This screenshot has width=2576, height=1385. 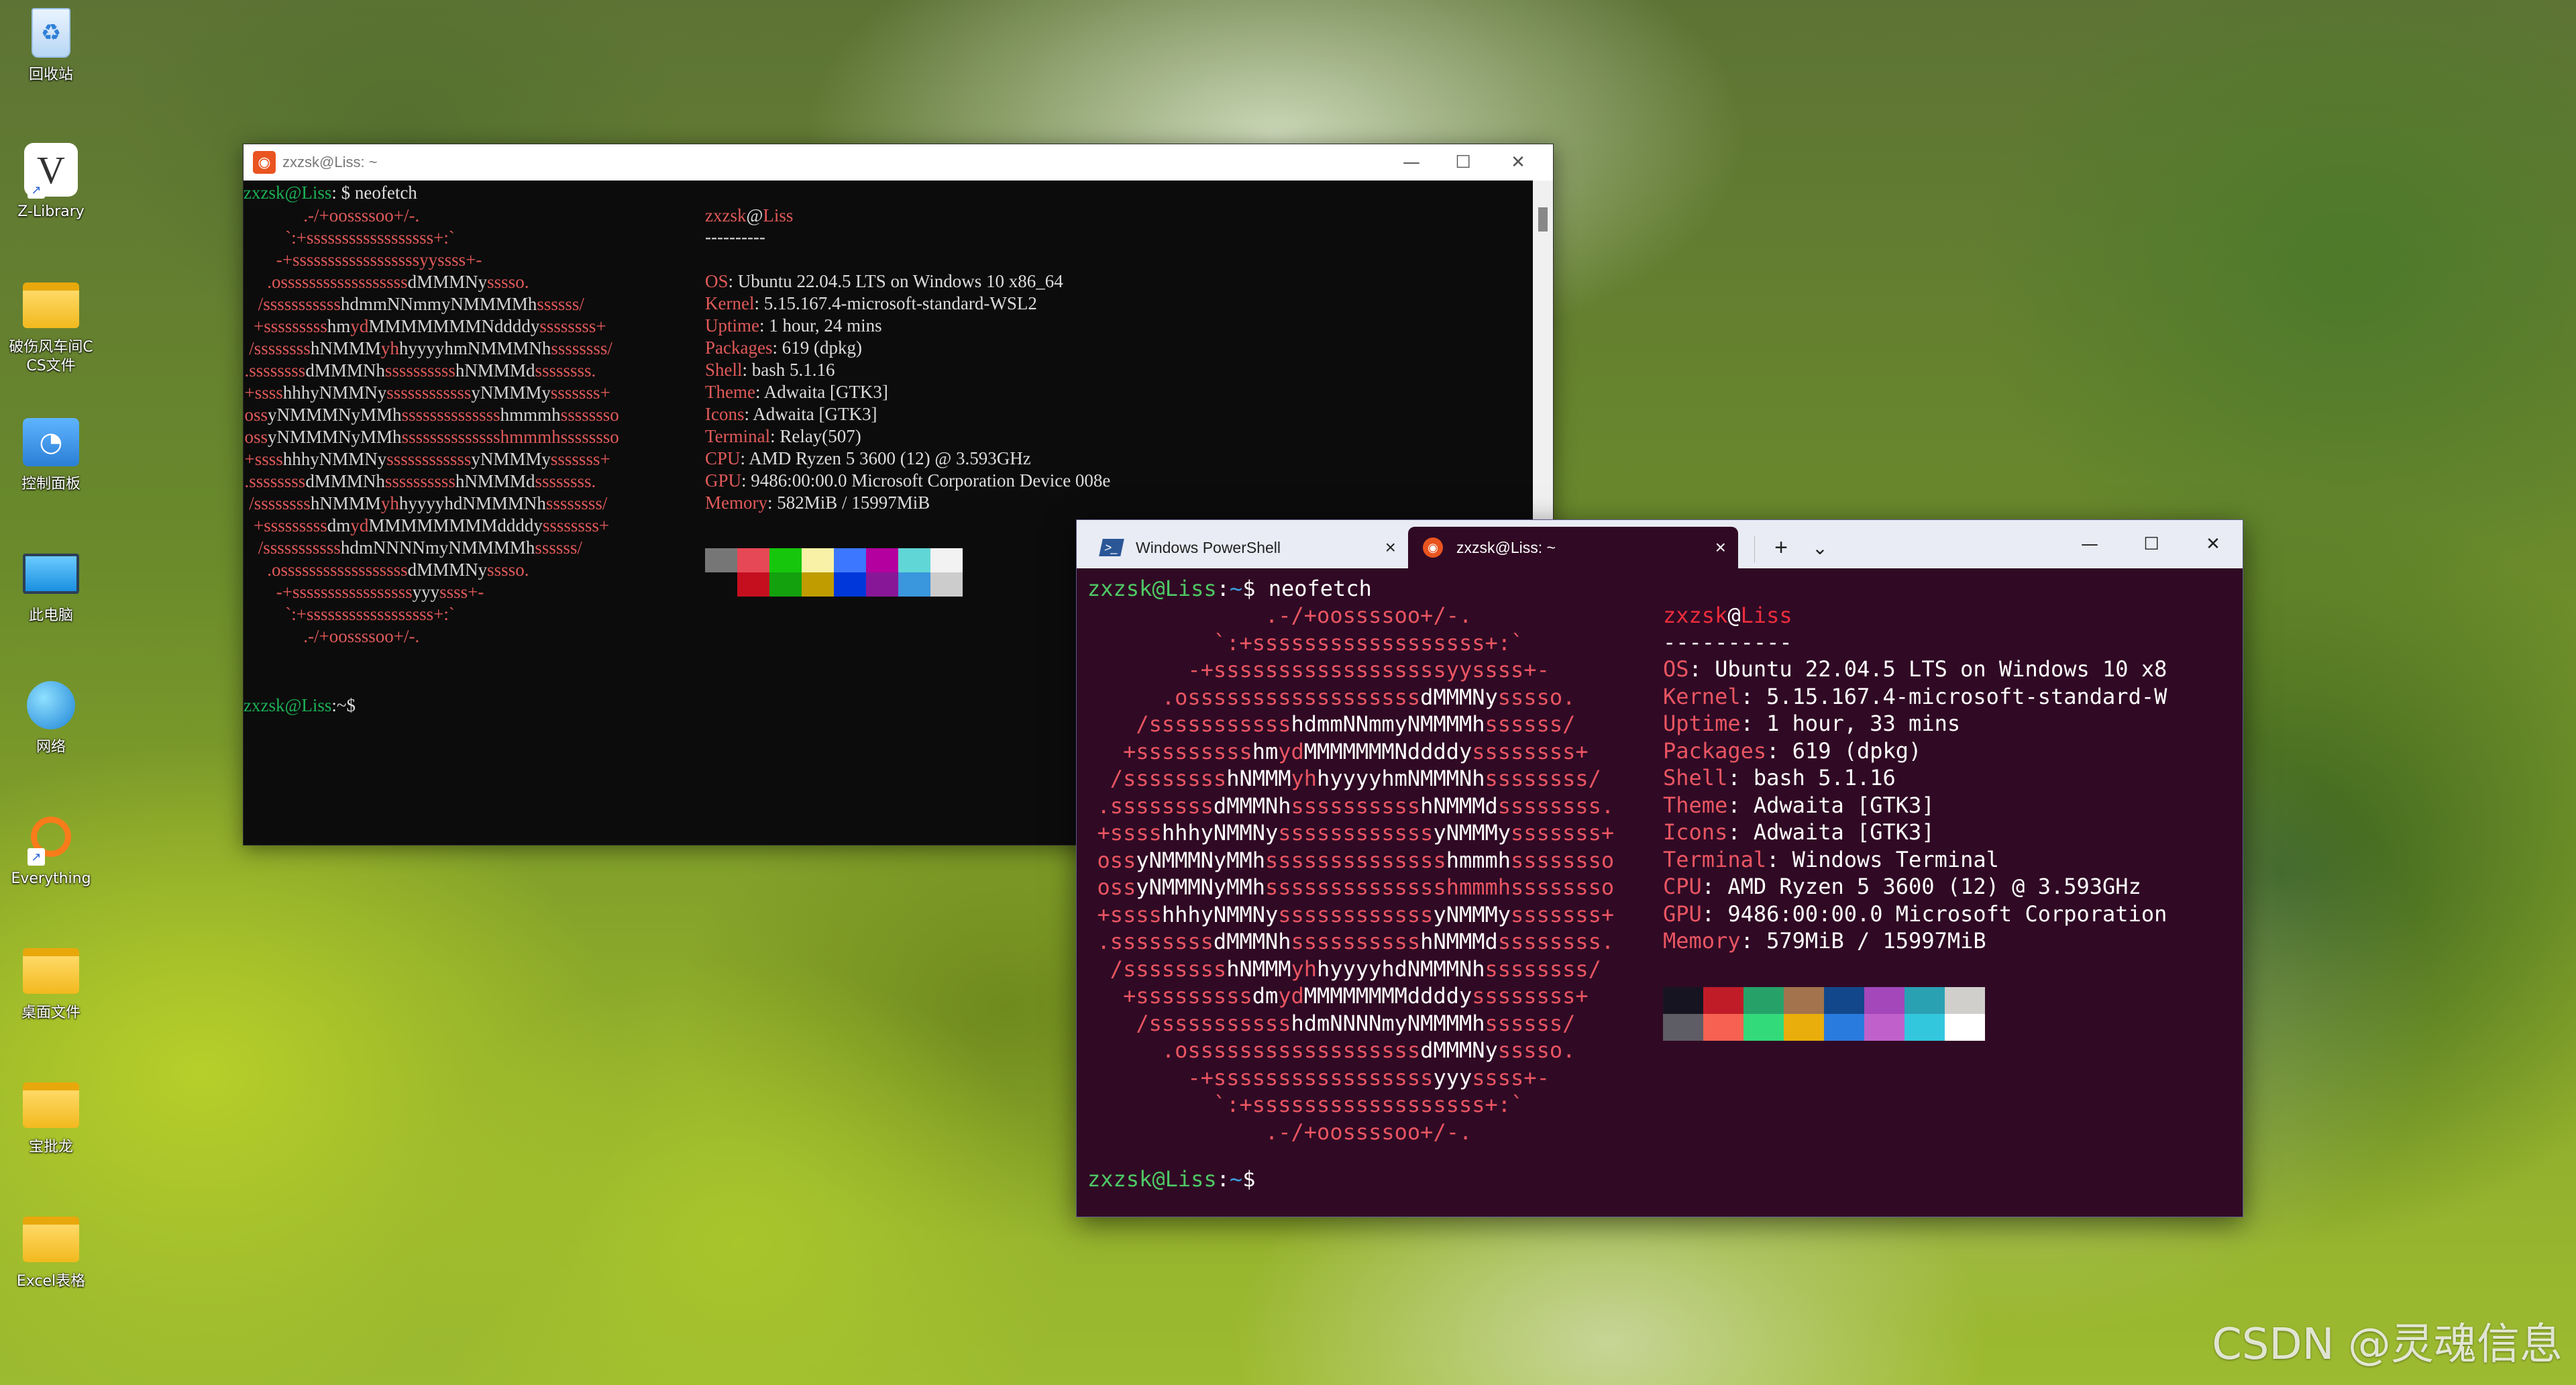 I want to click on desktop-icon-10: Excel表格, so click(x=51, y=1251).